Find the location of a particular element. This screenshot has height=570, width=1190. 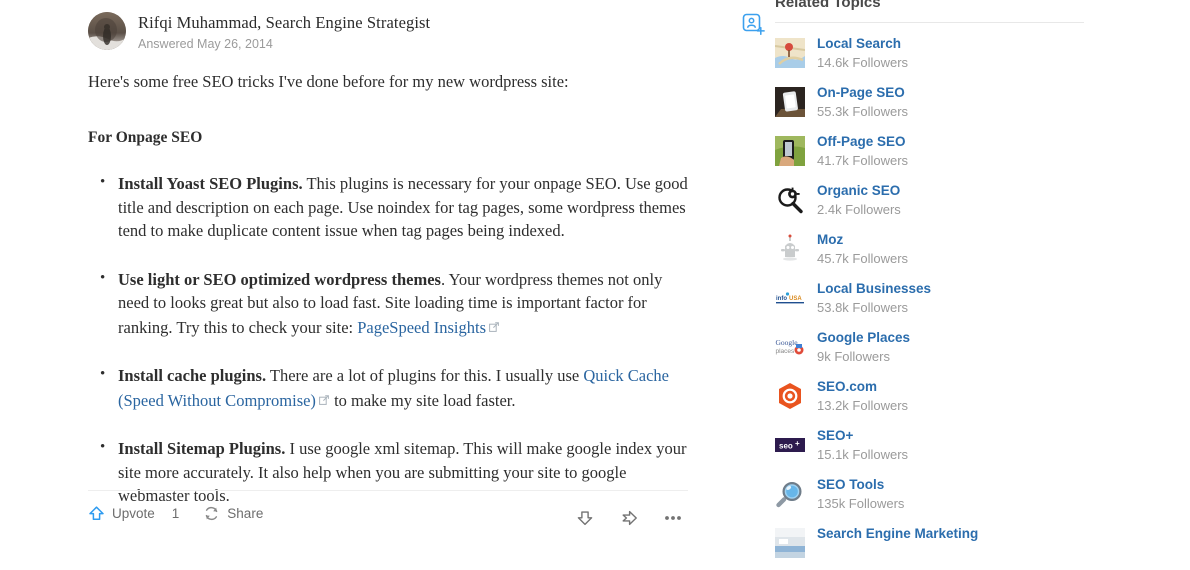

topic-name: Off-Page SEO is located at coordinates (862, 142).